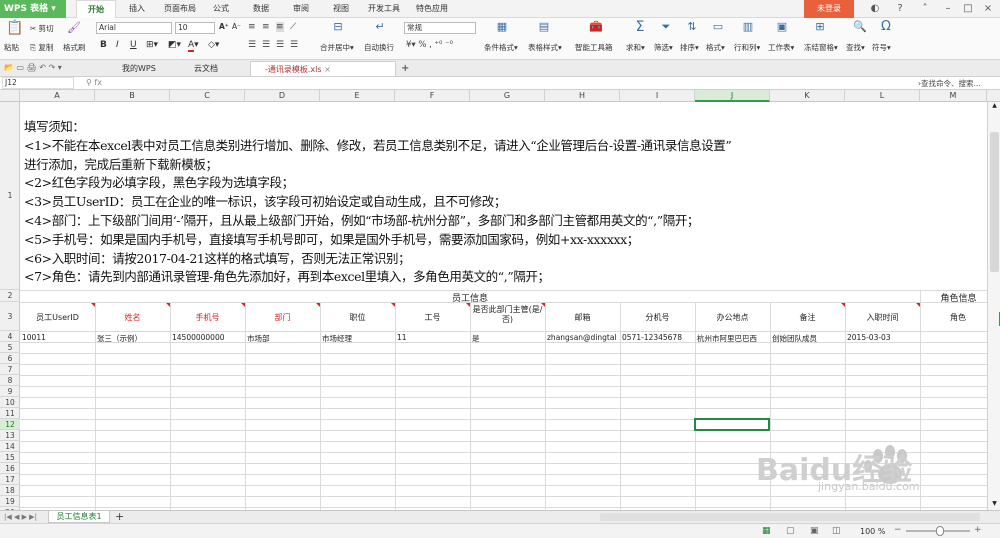 This screenshot has height=538, width=1000. Describe the element at coordinates (881, 47) in the screenshot. I see `symbol-button: 符号▾` at that location.